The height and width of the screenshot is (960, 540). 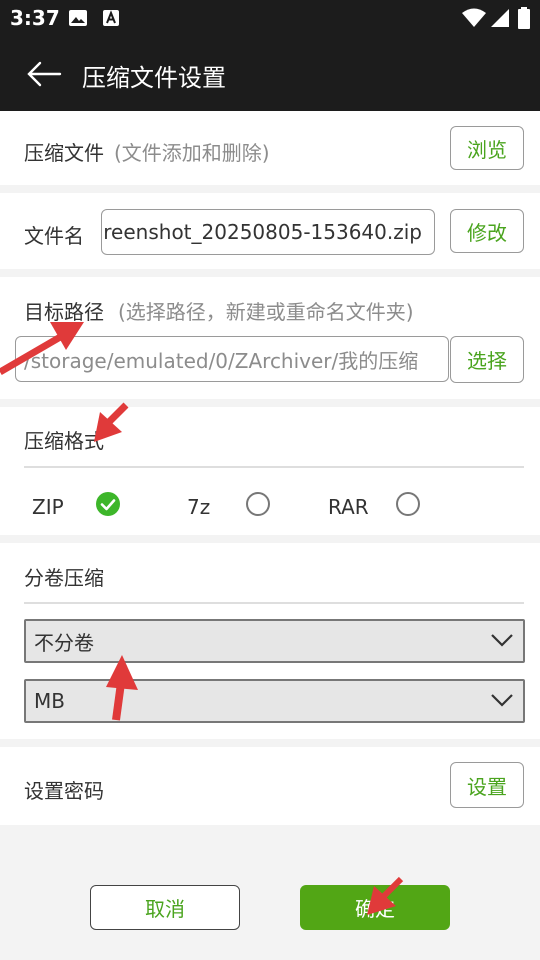 I want to click on file-name-value: creenshot_20250805-153640.zip, so click(x=261, y=232).